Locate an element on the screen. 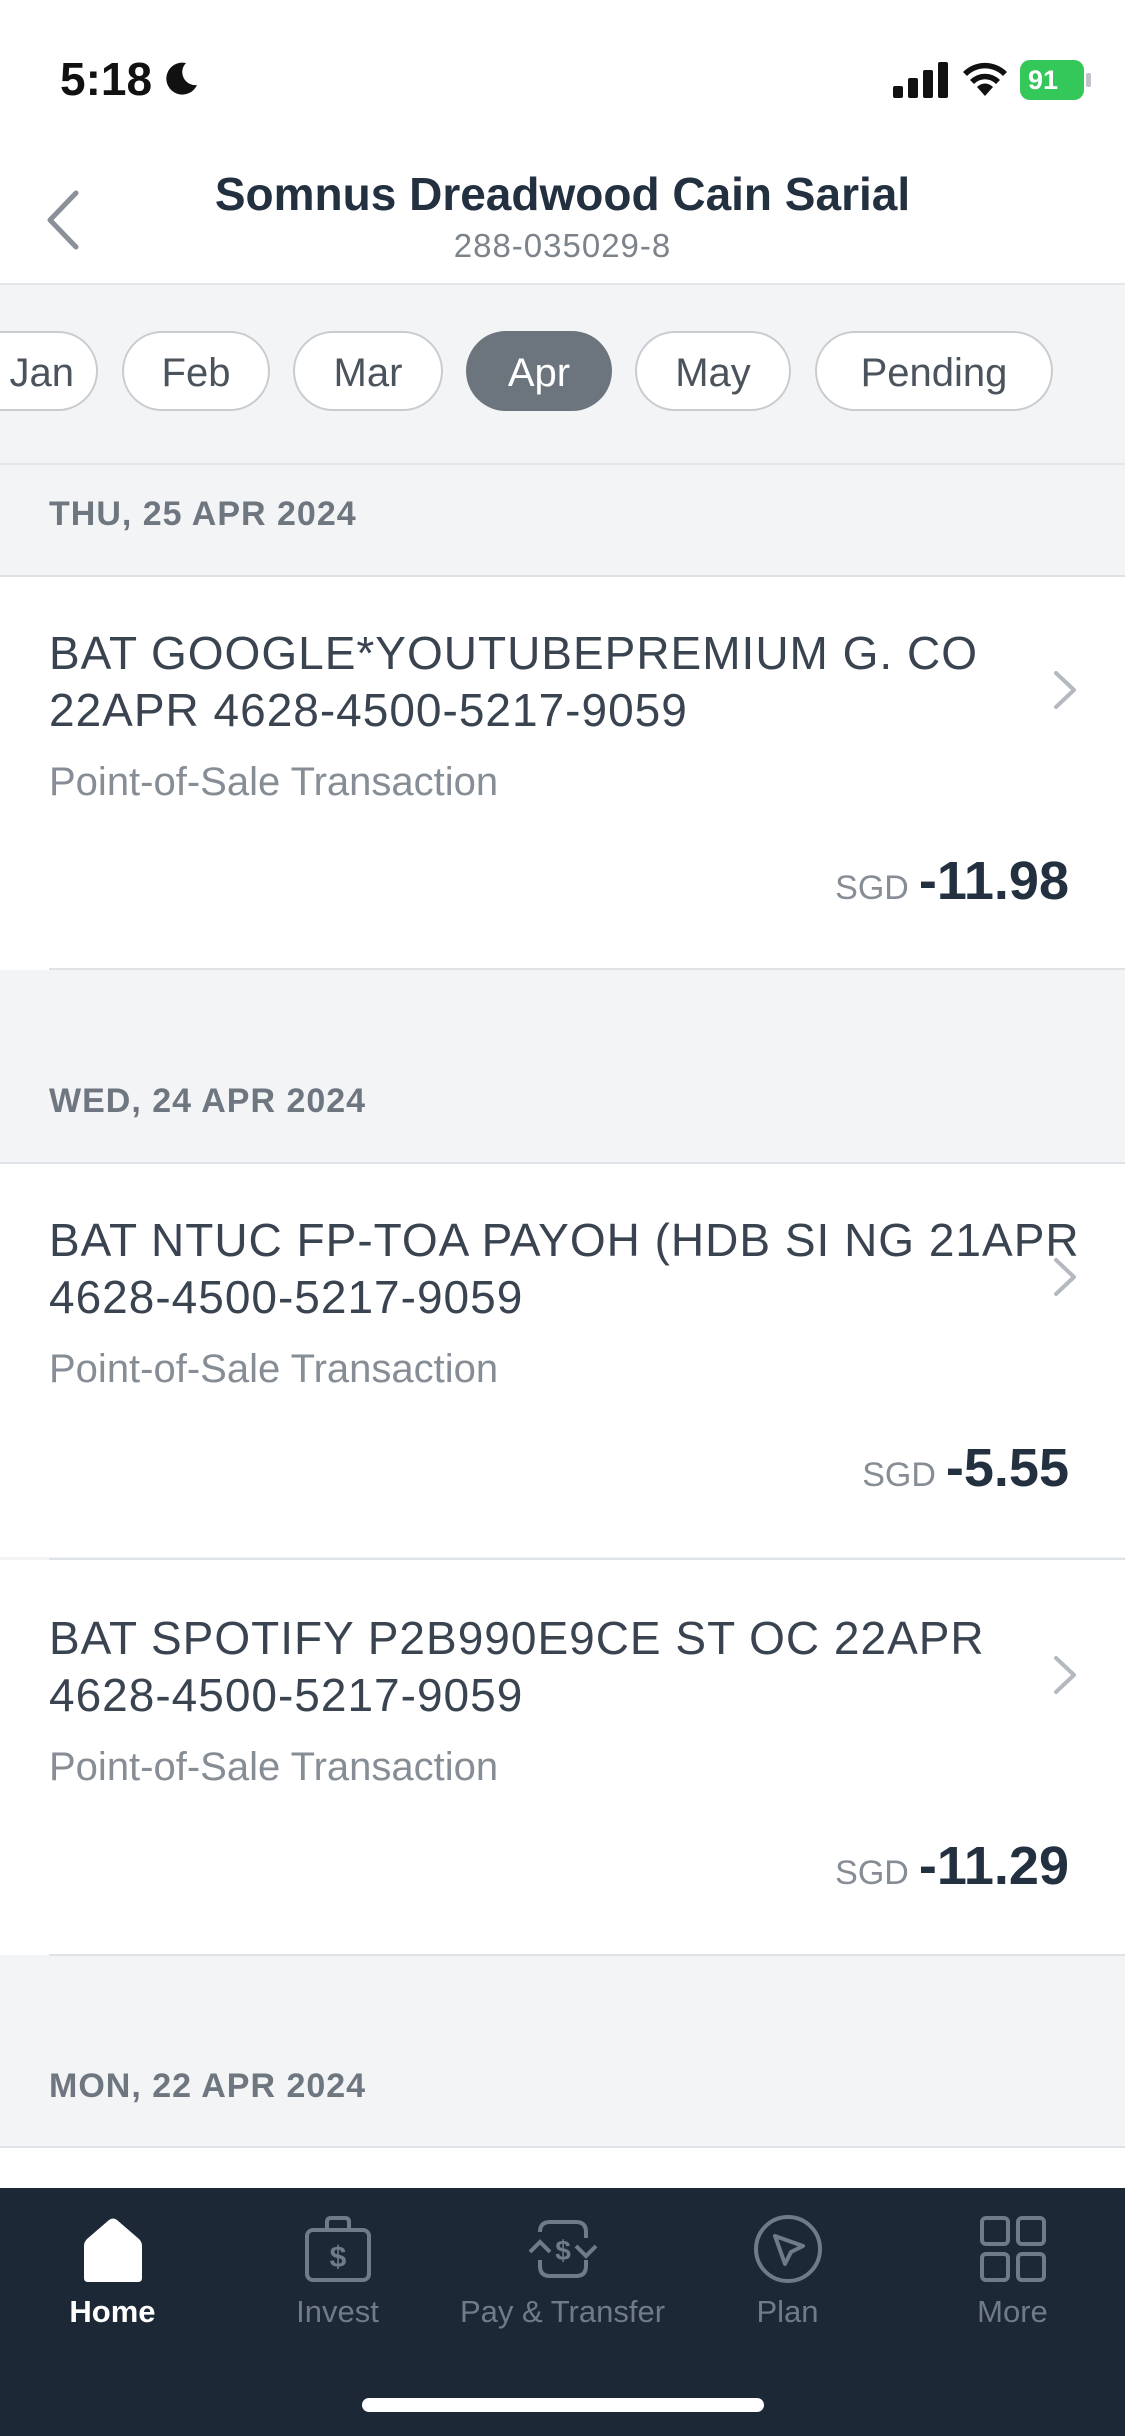 This screenshot has width=1125, height=2436. status-bar: 5:18 91 is located at coordinates (562, 72).